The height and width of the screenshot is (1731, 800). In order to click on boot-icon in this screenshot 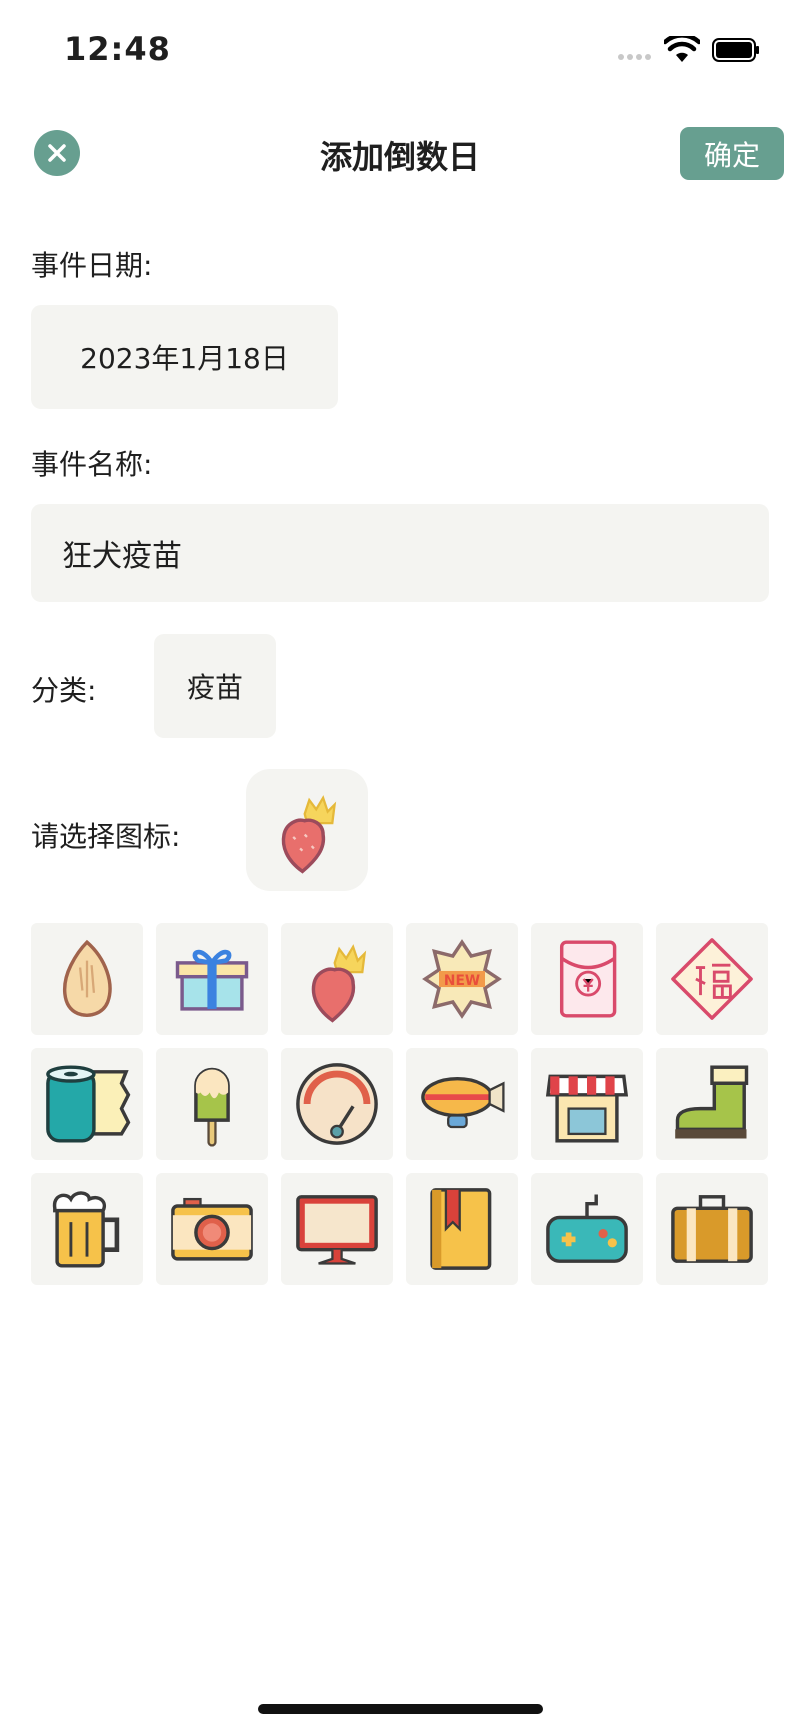, I will do `click(712, 1102)`.